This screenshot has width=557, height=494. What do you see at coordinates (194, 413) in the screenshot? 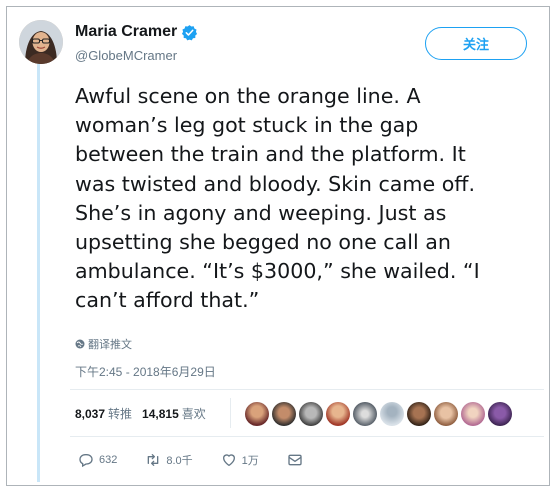
I see `likes-label: 喜欢` at bounding box center [194, 413].